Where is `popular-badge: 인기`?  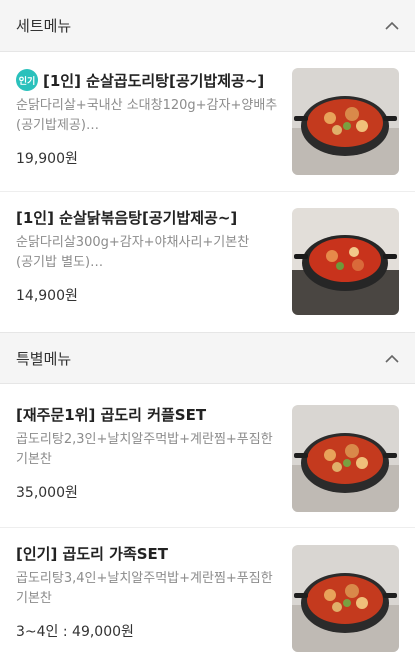 popular-badge: 인기 is located at coordinates (27, 80).